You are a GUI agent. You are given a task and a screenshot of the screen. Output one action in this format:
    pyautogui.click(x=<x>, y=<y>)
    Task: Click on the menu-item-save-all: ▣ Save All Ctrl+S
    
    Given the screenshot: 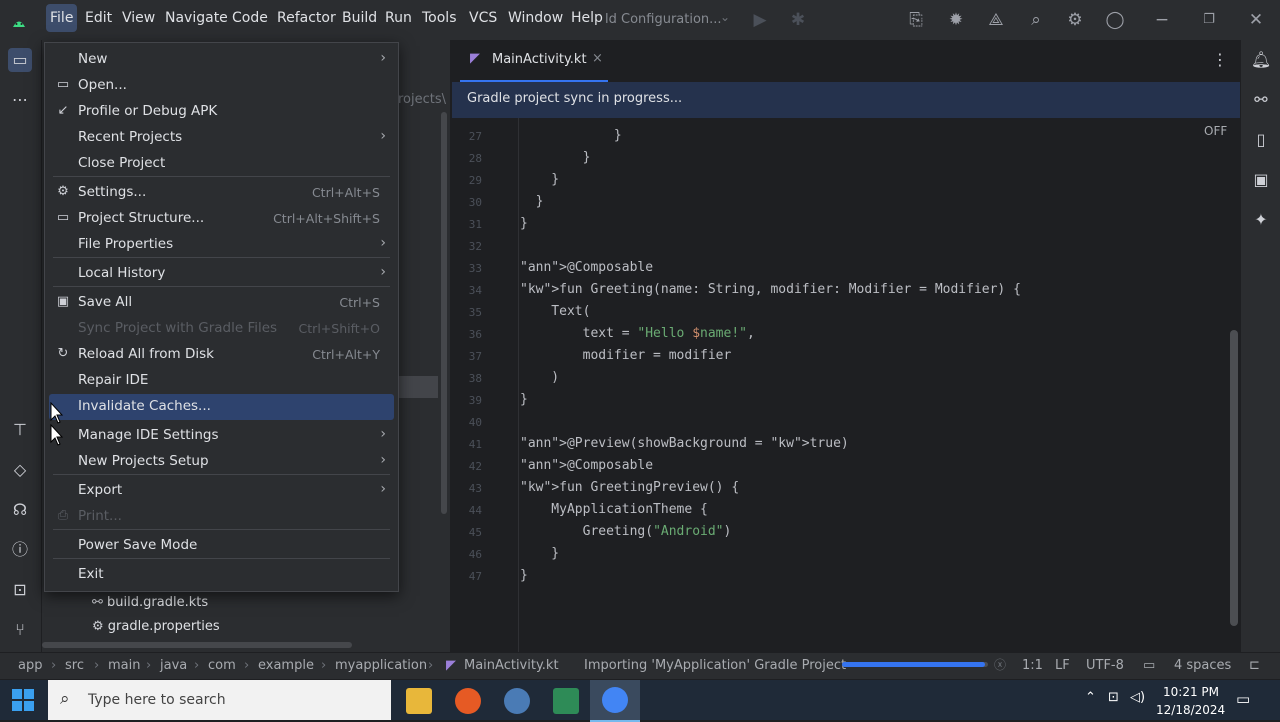 What is the action you would take?
    pyautogui.click(x=221, y=303)
    